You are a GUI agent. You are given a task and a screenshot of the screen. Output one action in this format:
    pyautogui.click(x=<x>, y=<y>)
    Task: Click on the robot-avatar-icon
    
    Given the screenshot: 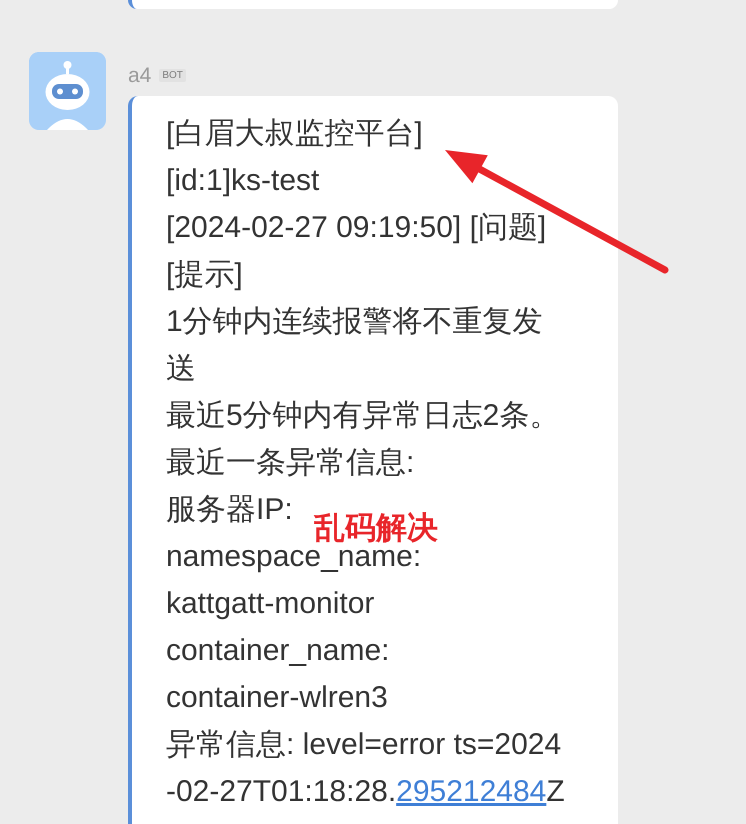 What is the action you would take?
    pyautogui.click(x=67, y=91)
    